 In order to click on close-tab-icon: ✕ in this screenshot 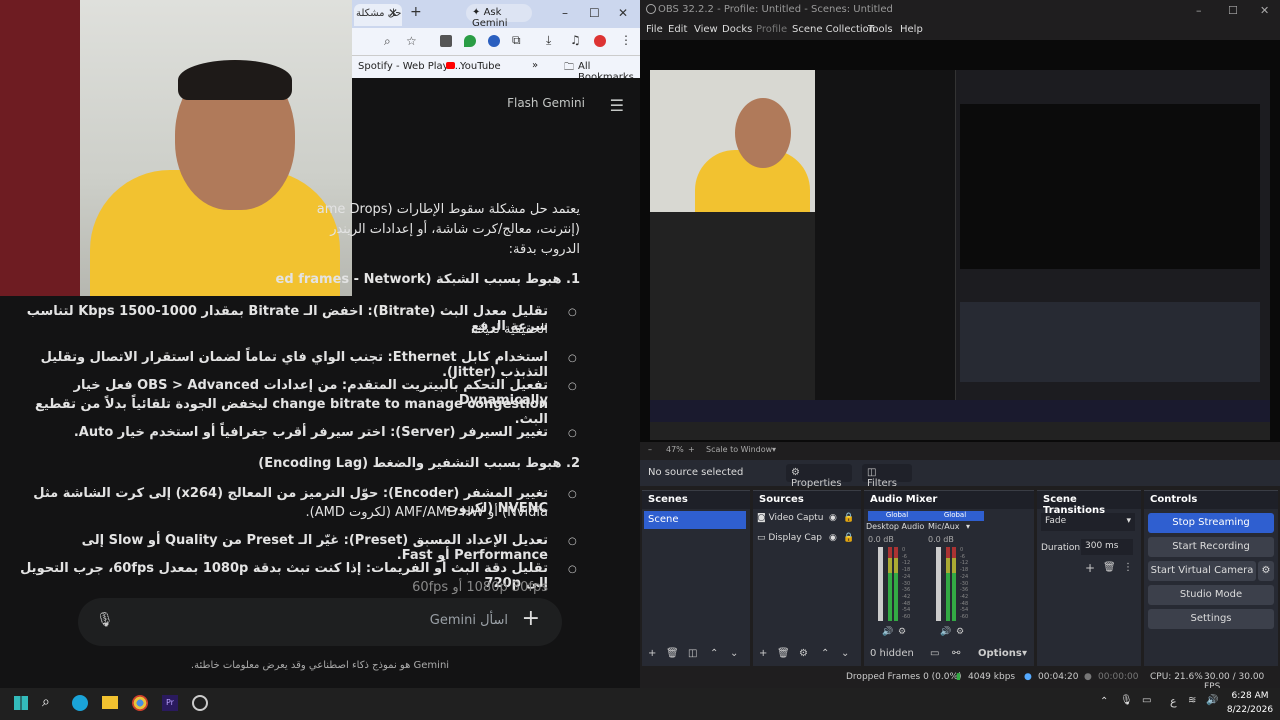, I will do `click(393, 13)`.